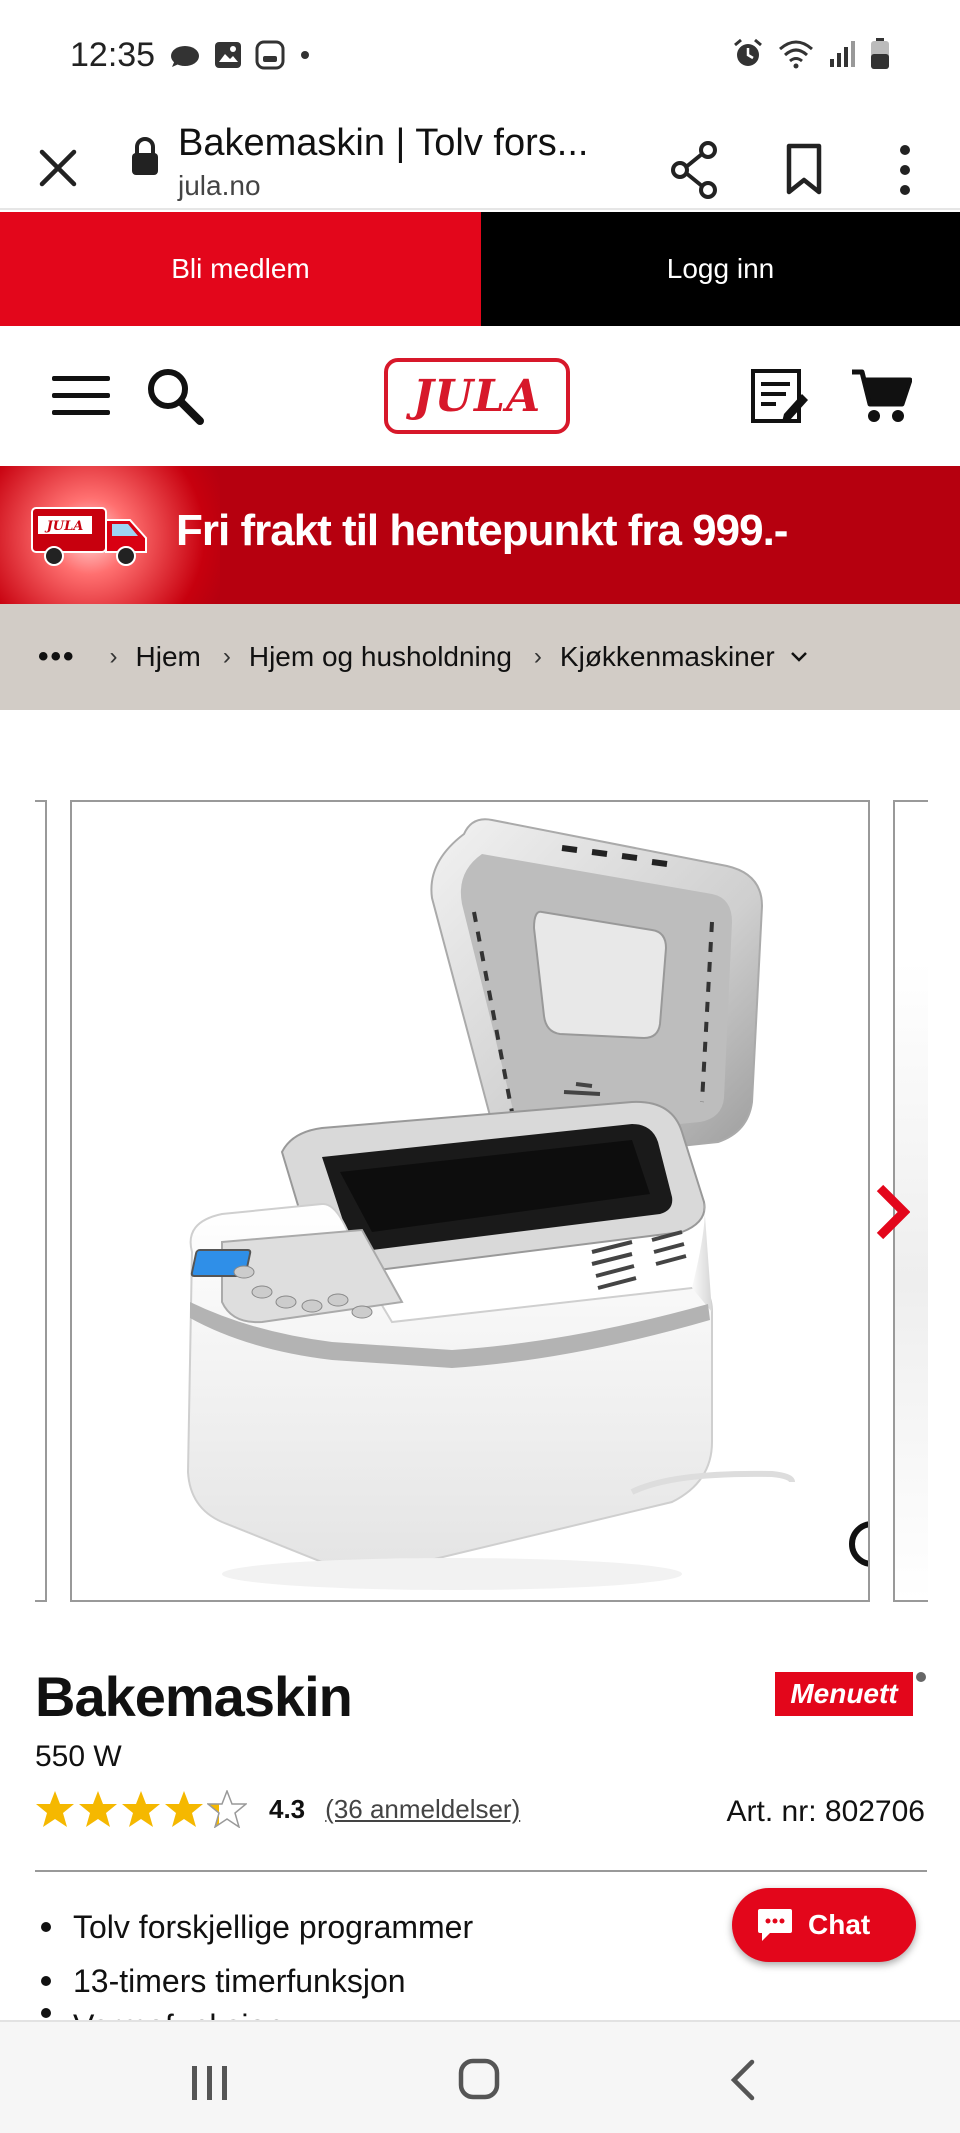 This screenshot has width=960, height=2133. I want to click on close-tab-icon, so click(58, 168).